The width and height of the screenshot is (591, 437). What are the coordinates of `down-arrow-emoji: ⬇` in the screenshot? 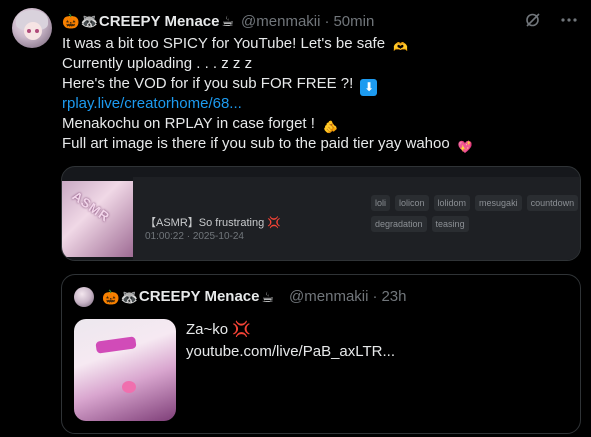 It's located at (369, 87).